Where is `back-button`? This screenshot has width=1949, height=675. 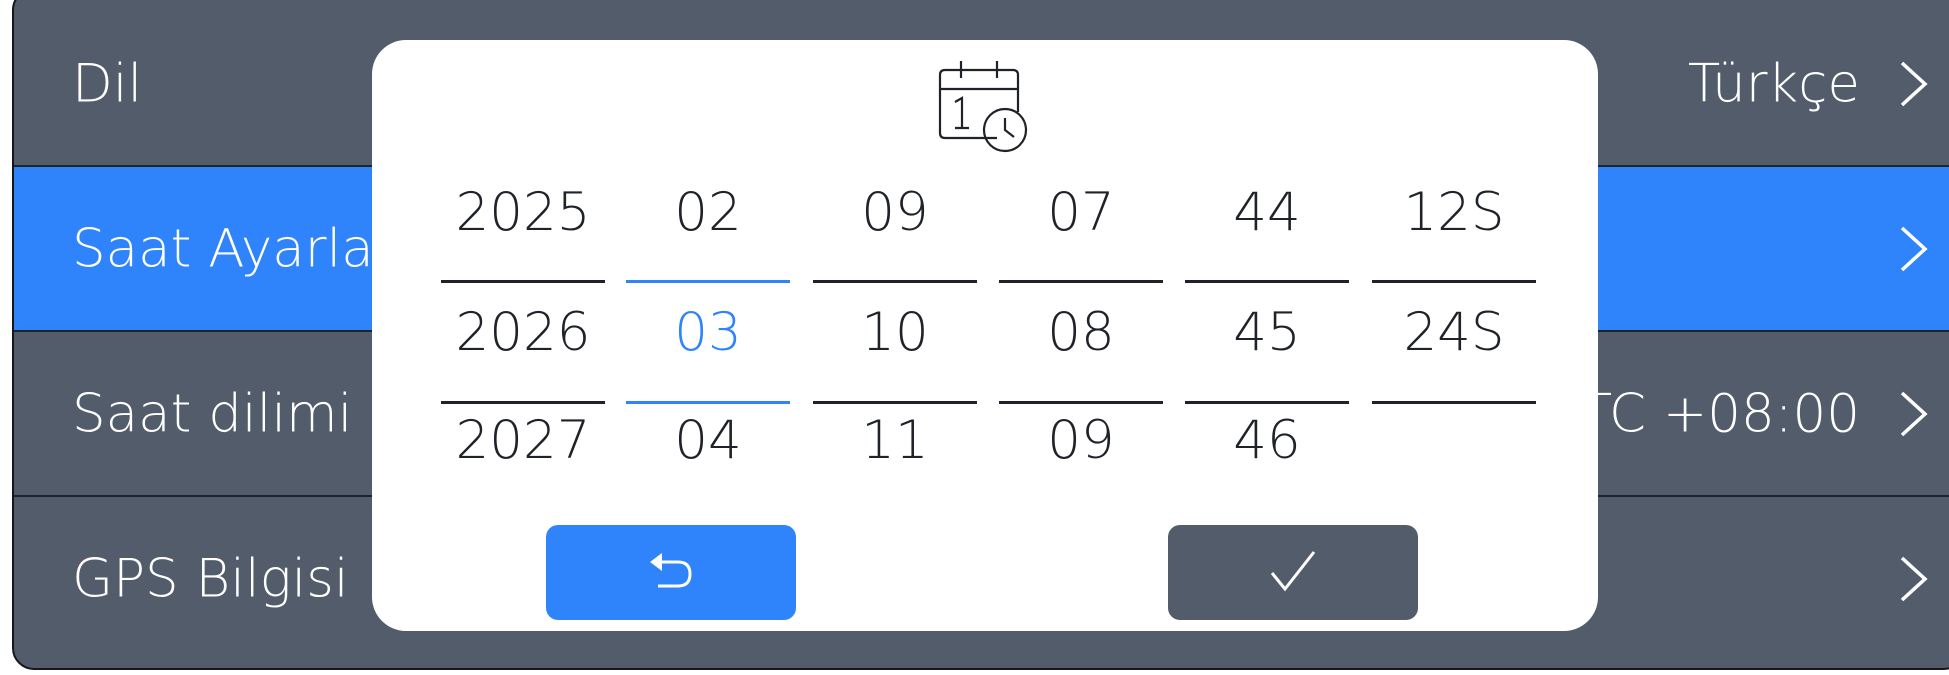
back-button is located at coordinates (671, 572).